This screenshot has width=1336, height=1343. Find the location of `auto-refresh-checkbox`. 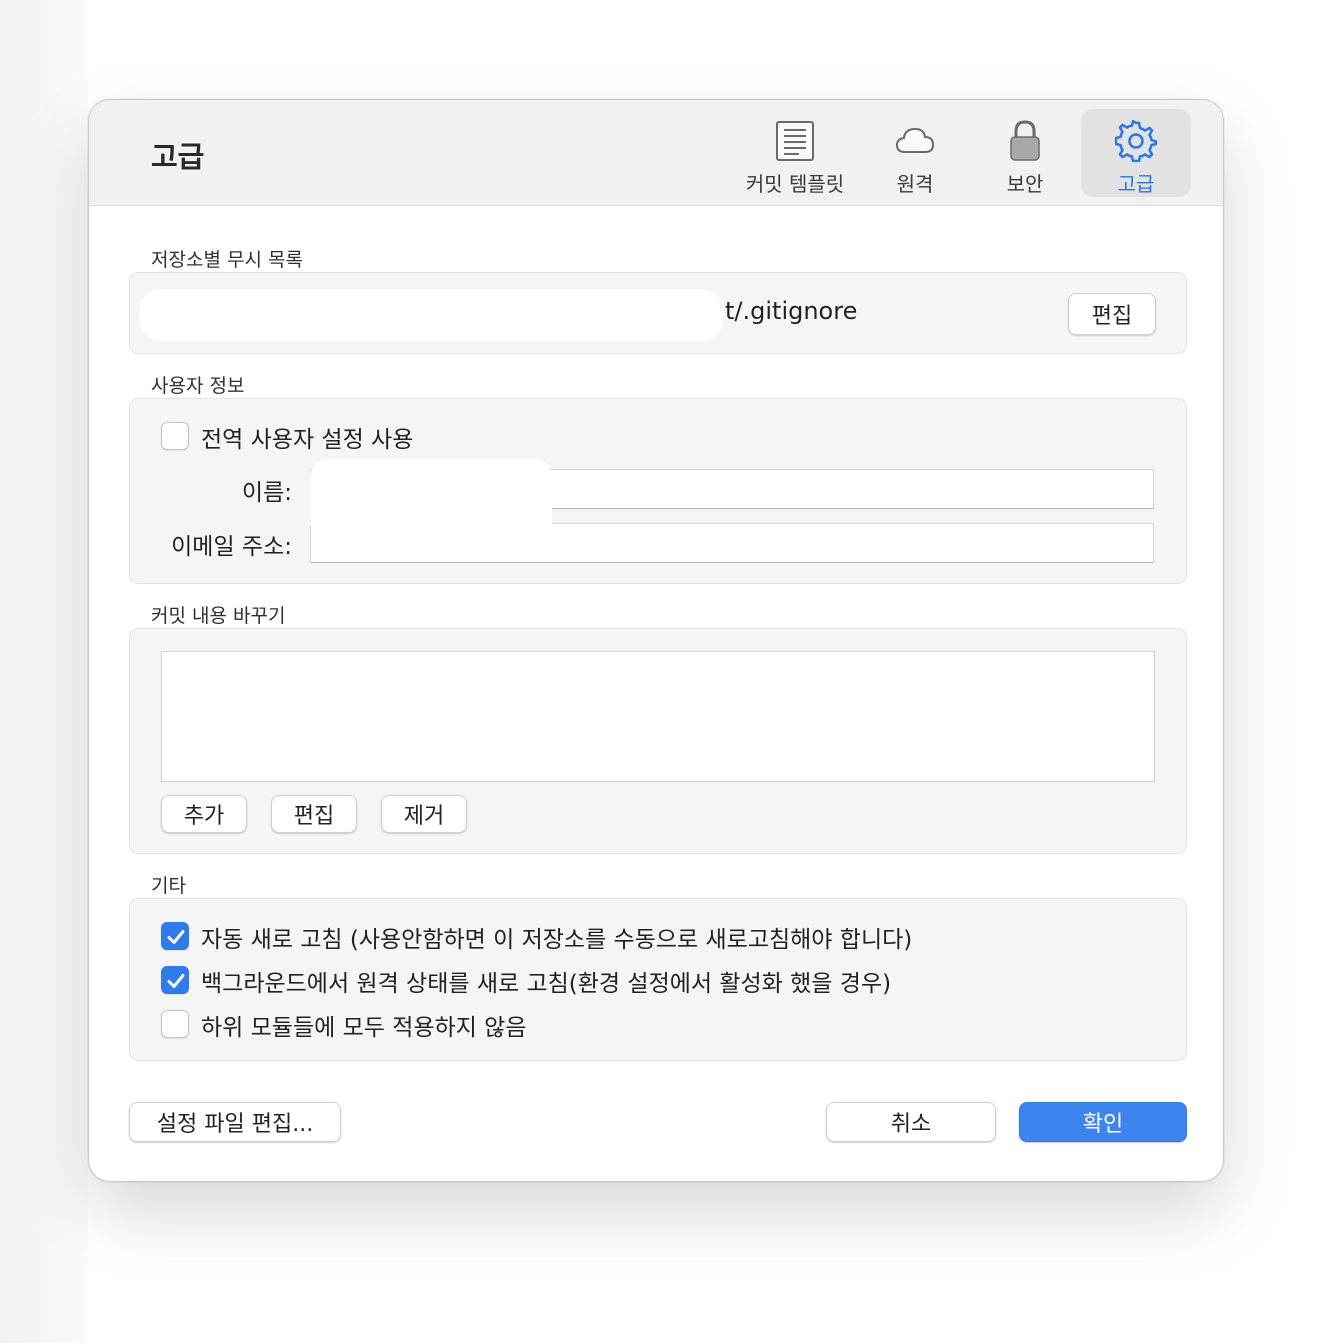

auto-refresh-checkbox is located at coordinates (175, 936).